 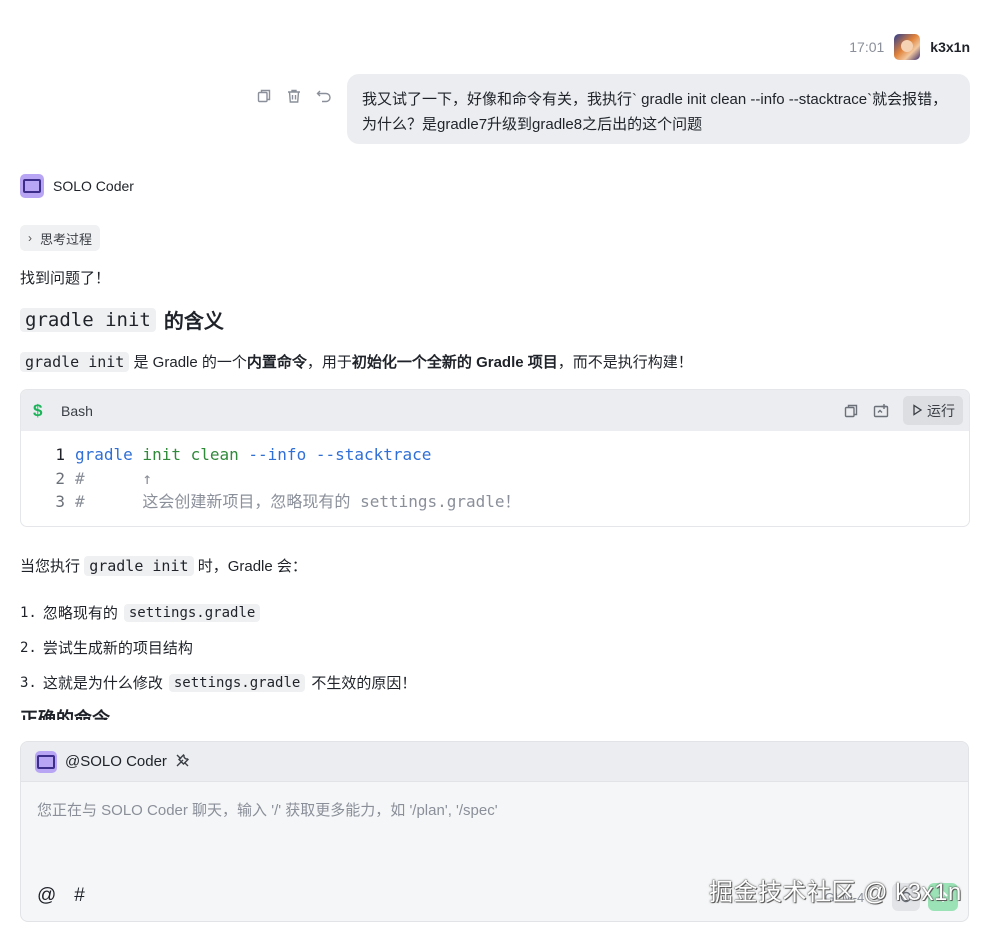 What do you see at coordinates (66, 239) in the screenshot?
I see `thinking-label: 思考过程` at bounding box center [66, 239].